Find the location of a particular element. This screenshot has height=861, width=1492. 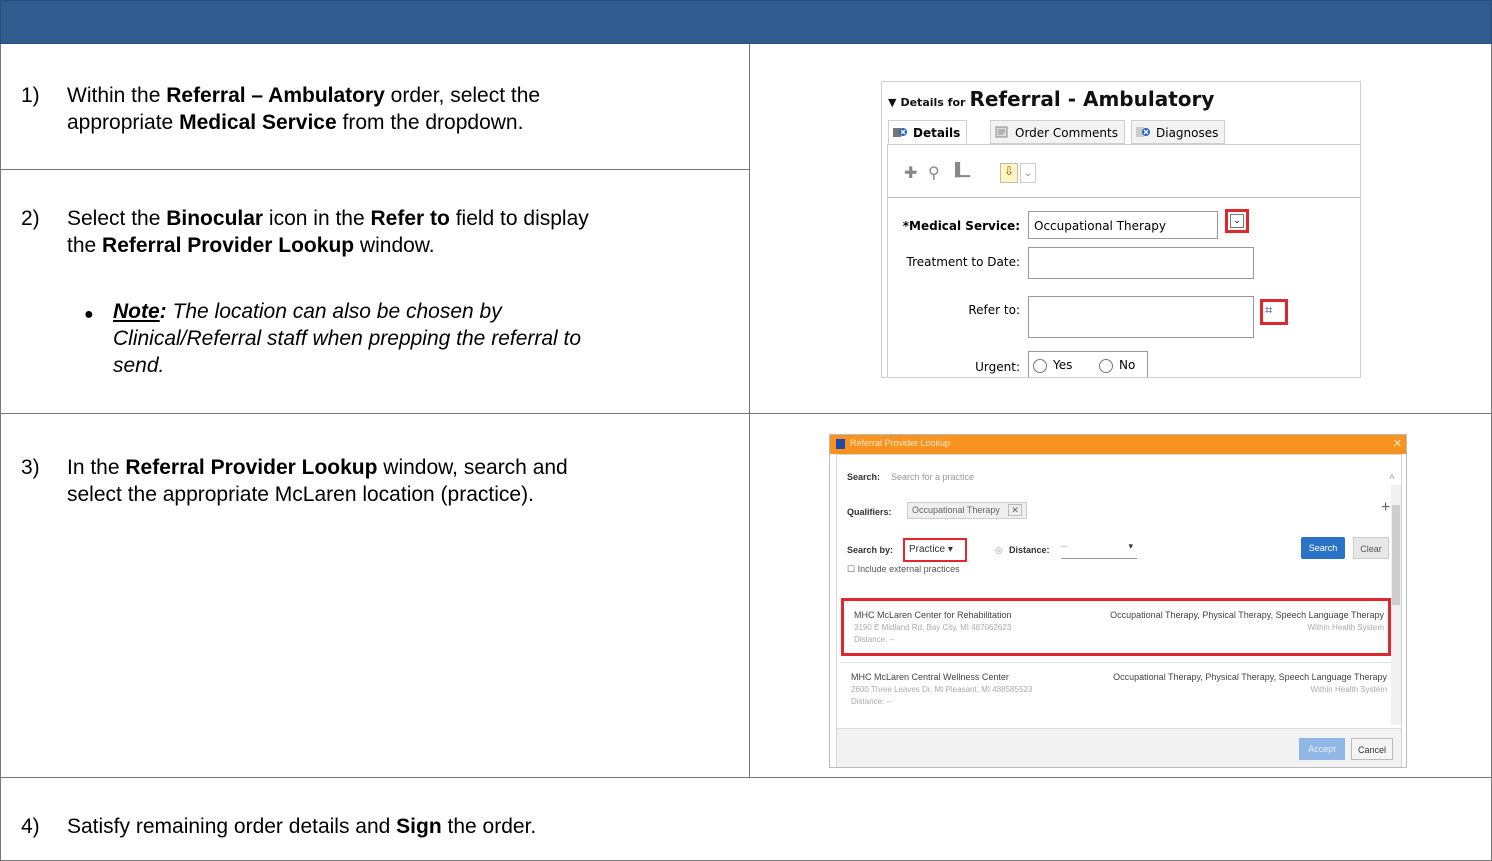

tab-order-comments: Order Comments is located at coordinates (1057, 132).